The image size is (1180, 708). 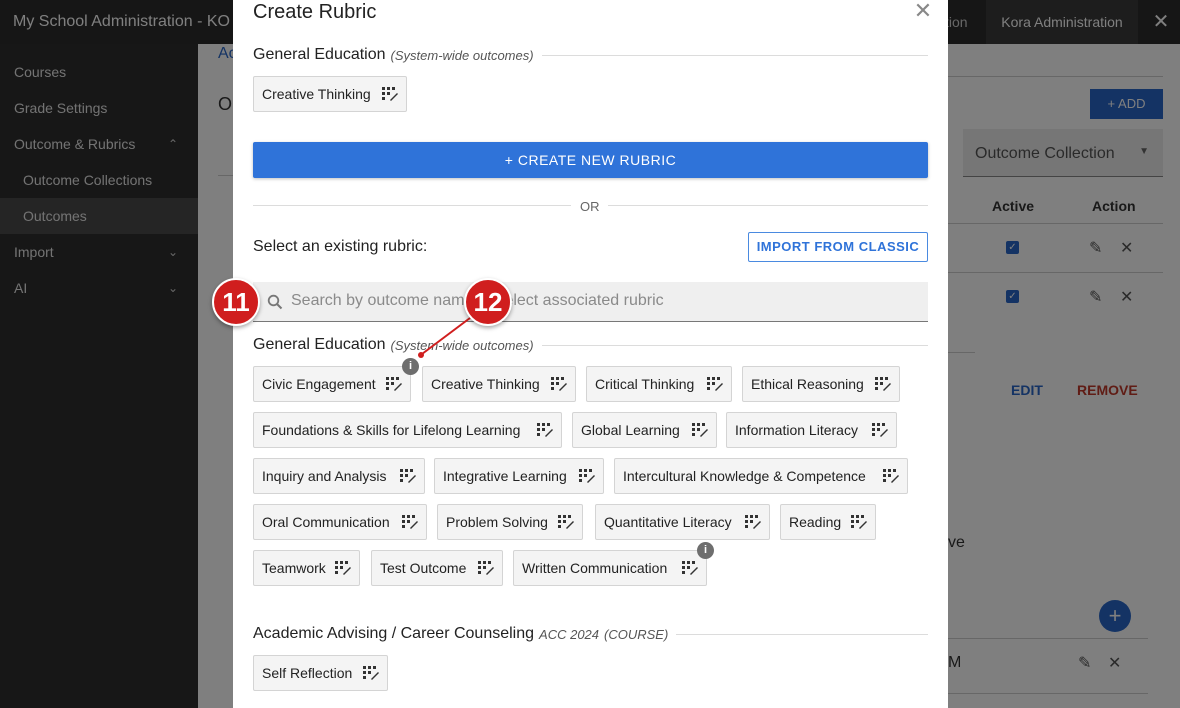 What do you see at coordinates (488, 302) in the screenshot?
I see `callout-badge: 12` at bounding box center [488, 302].